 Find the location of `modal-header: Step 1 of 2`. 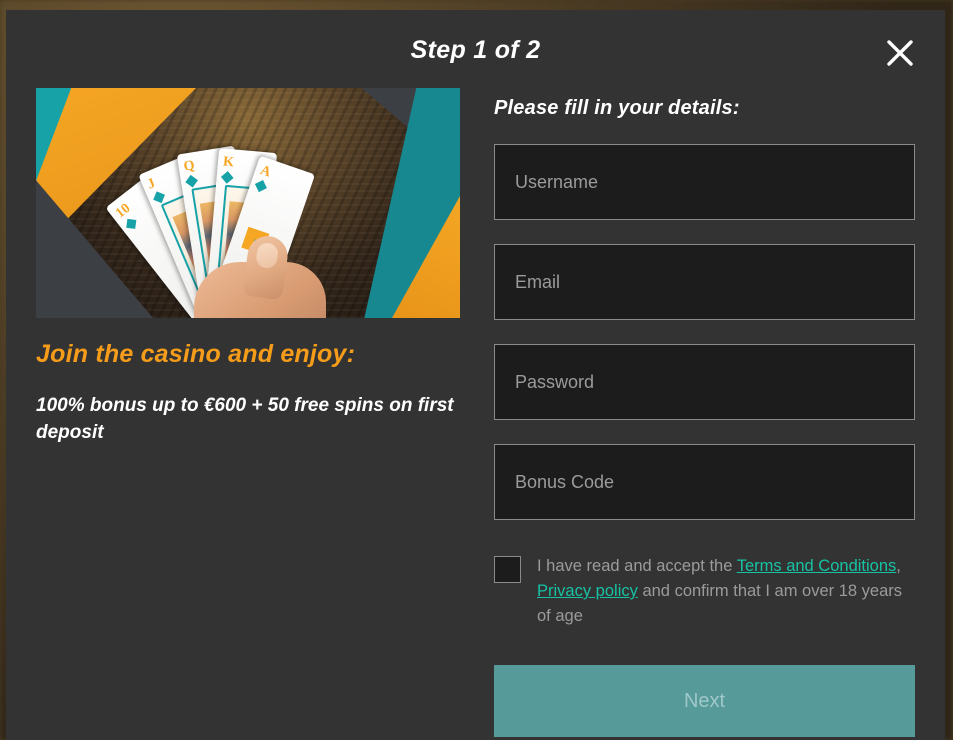

modal-header: Step 1 of 2 is located at coordinates (475, 49).